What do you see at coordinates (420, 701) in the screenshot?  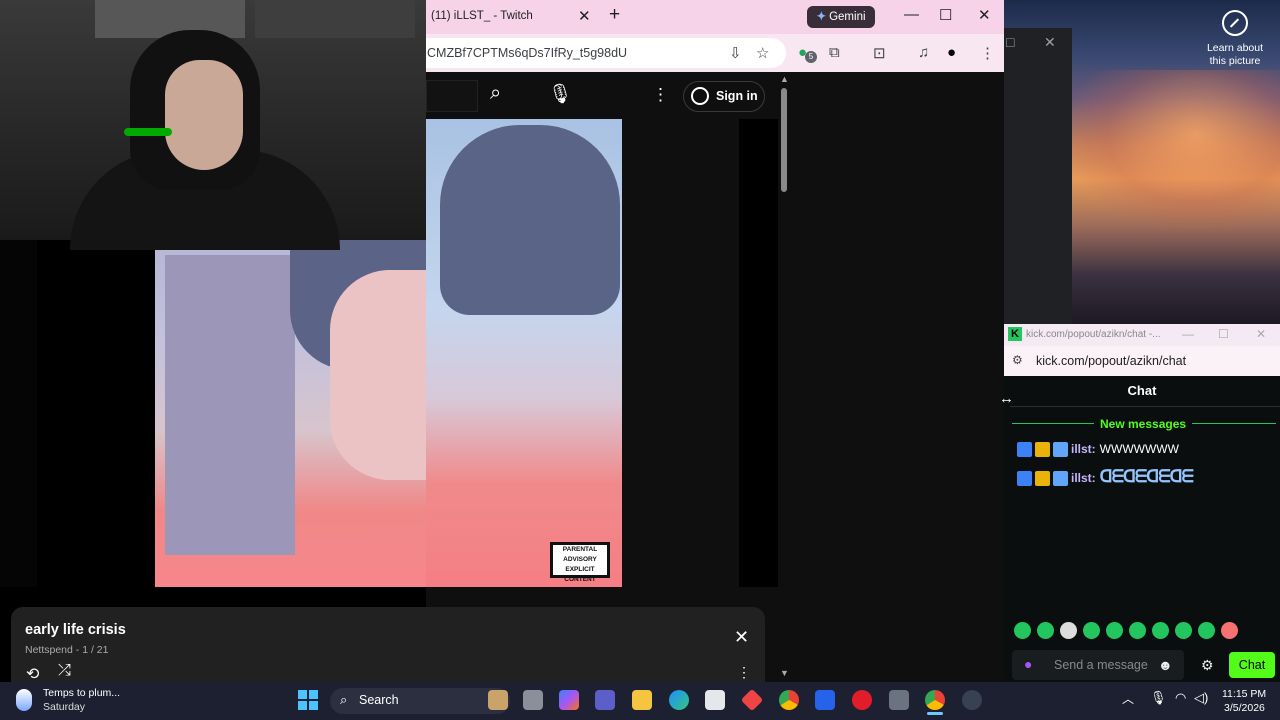 I see `taskbar-search` at bounding box center [420, 701].